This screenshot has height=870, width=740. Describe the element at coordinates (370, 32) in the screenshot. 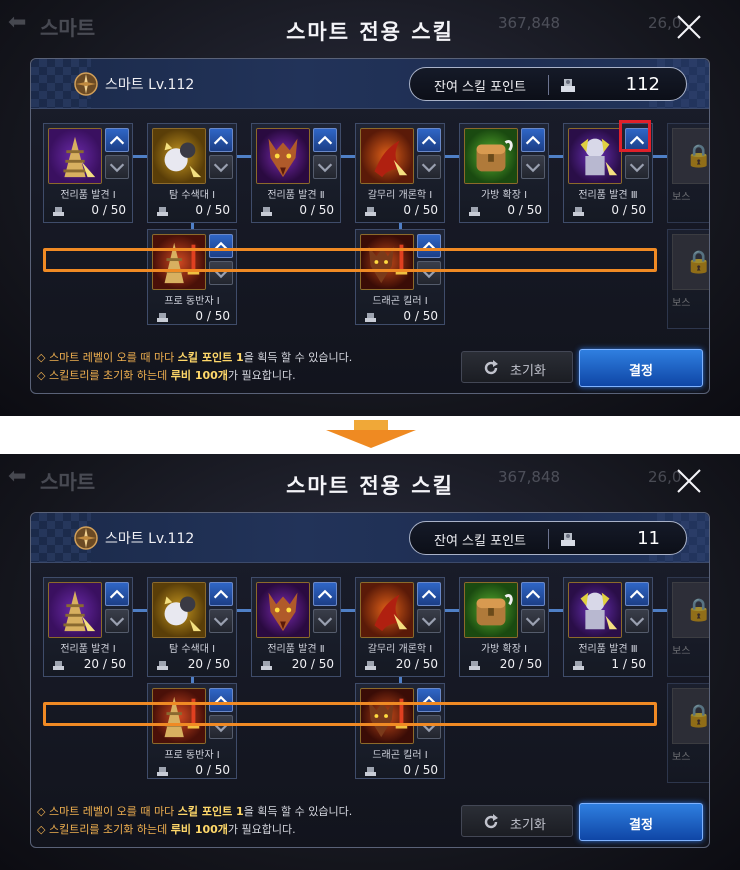

I see `dialog-title: 스마트 전용 스킬` at that location.